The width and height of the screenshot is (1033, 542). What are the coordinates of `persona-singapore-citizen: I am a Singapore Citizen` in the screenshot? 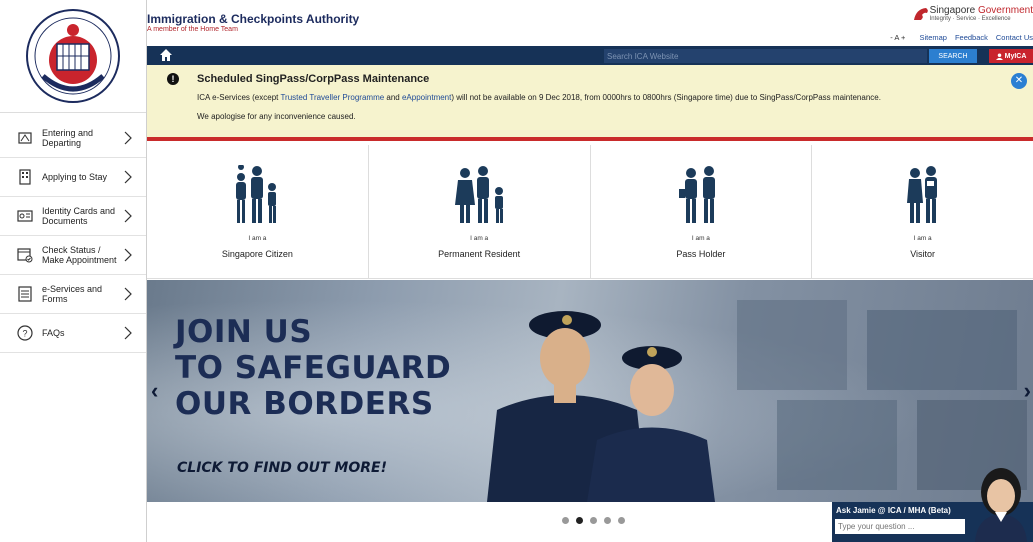 It's located at (258, 211).